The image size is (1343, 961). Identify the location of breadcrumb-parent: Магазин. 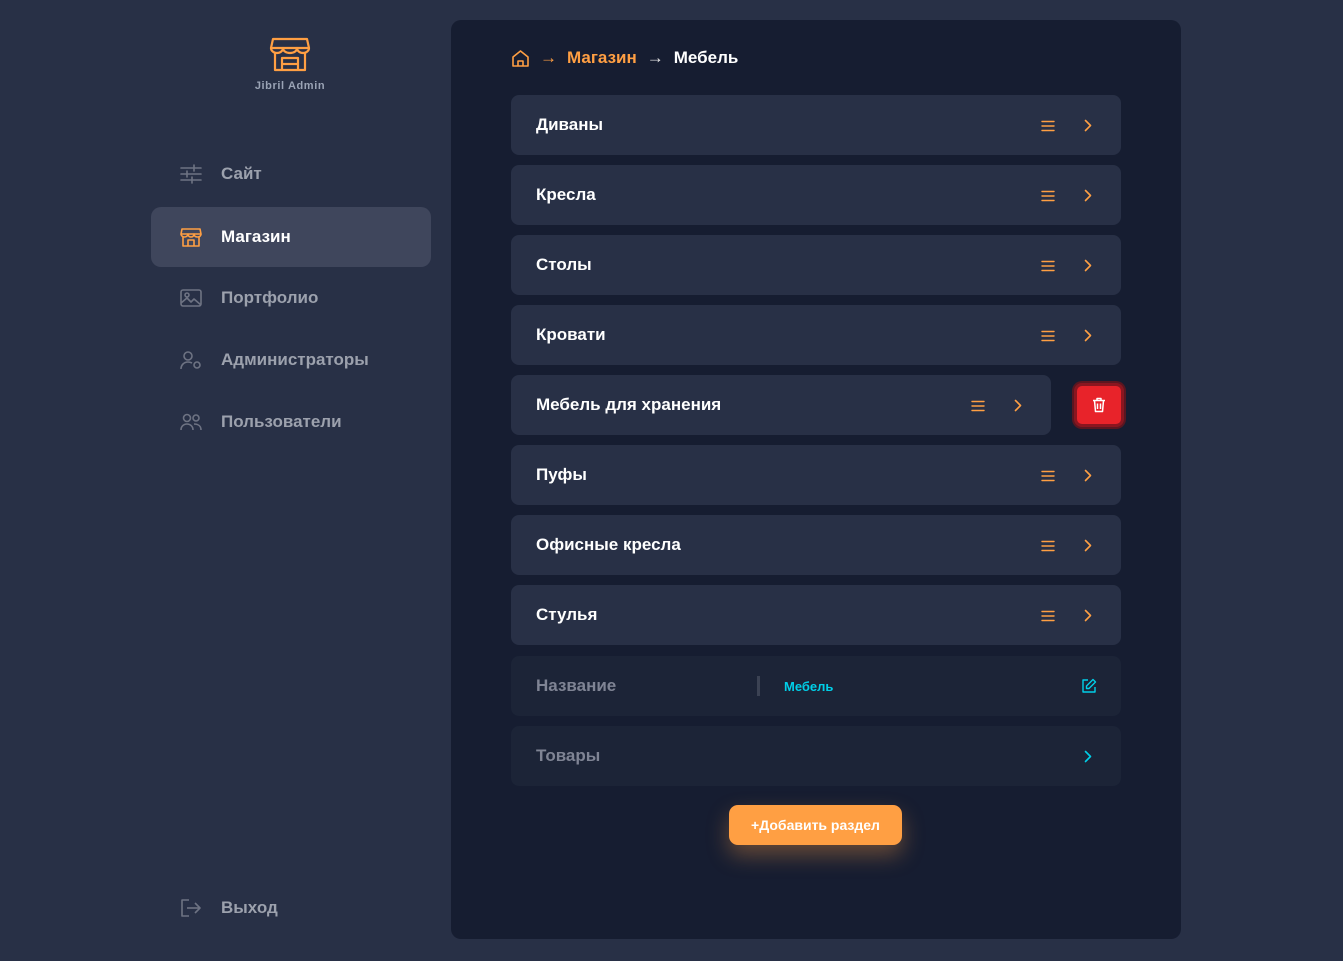
(602, 58).